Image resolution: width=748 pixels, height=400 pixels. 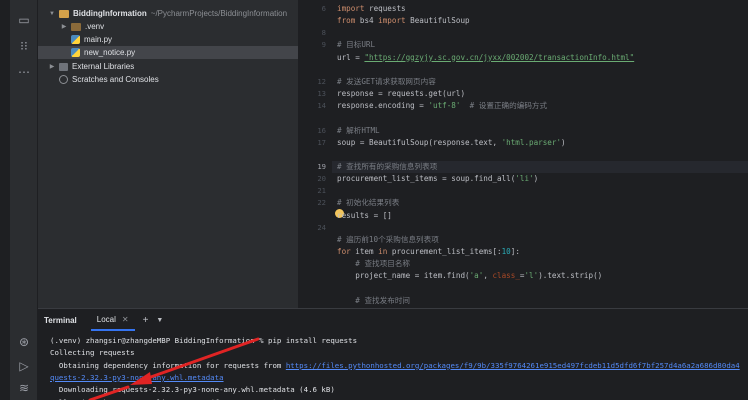 I want to click on code-line: # 查找项目名称, so click(x=540, y=264).